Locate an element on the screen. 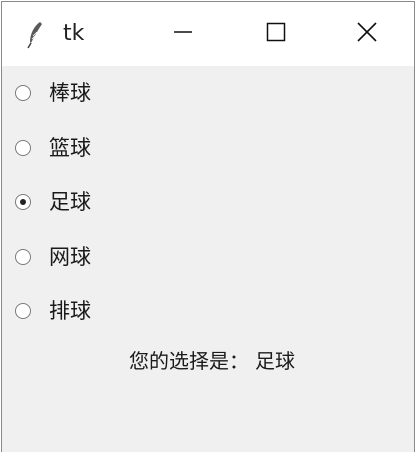  title-bar: tk is located at coordinates (208, 34).